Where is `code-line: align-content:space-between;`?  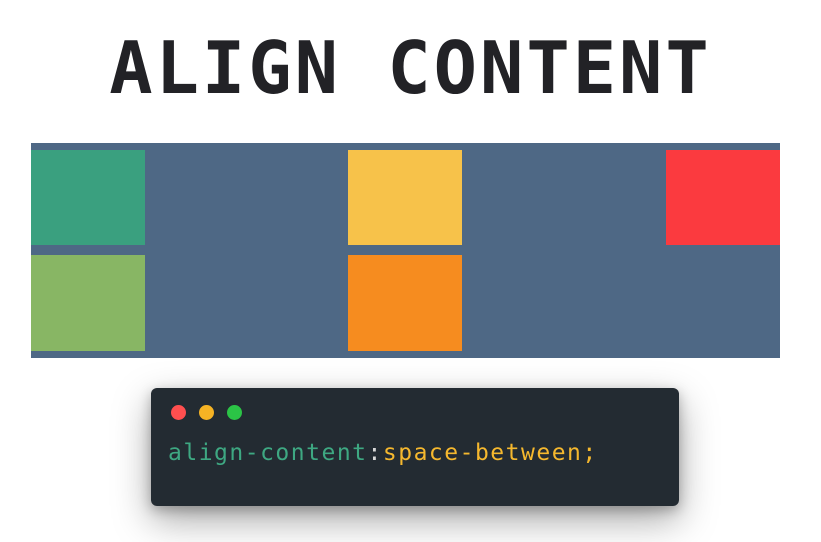 code-line: align-content:space-between; is located at coordinates (383, 453).